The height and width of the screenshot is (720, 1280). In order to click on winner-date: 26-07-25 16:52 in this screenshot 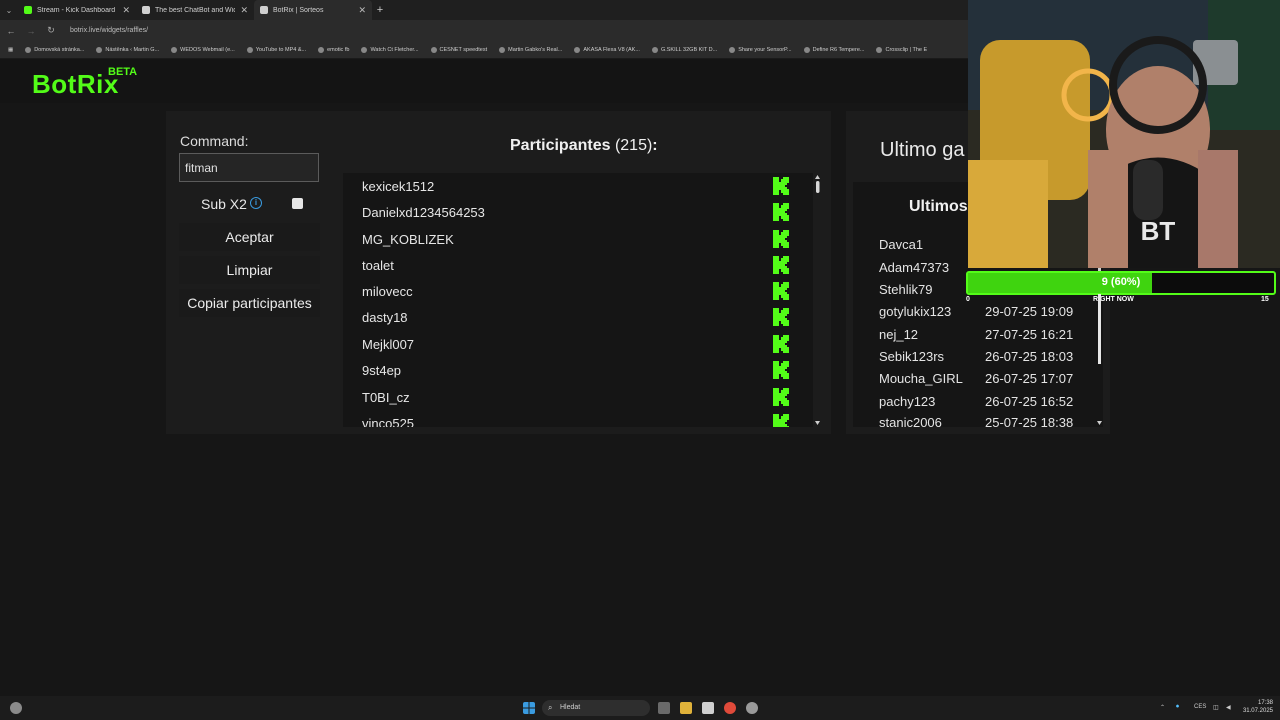, I will do `click(1029, 401)`.